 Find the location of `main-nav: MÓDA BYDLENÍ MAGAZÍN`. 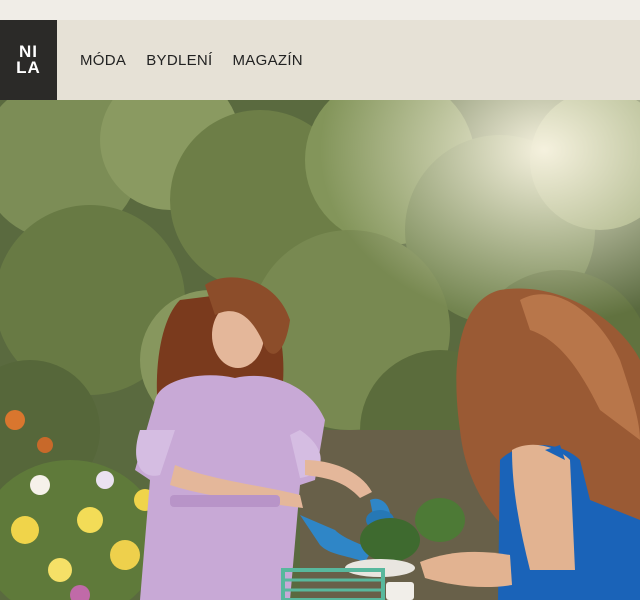

main-nav: MÓDA BYDLENÍ MAGAZÍN is located at coordinates (201, 60).